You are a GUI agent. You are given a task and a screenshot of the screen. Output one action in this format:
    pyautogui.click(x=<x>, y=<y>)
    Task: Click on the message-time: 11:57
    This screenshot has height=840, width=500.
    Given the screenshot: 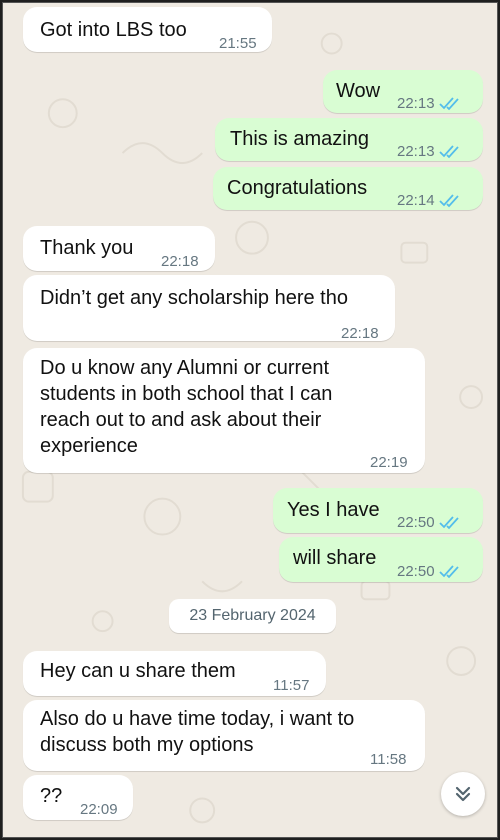 What is the action you would take?
    pyautogui.click(x=291, y=685)
    